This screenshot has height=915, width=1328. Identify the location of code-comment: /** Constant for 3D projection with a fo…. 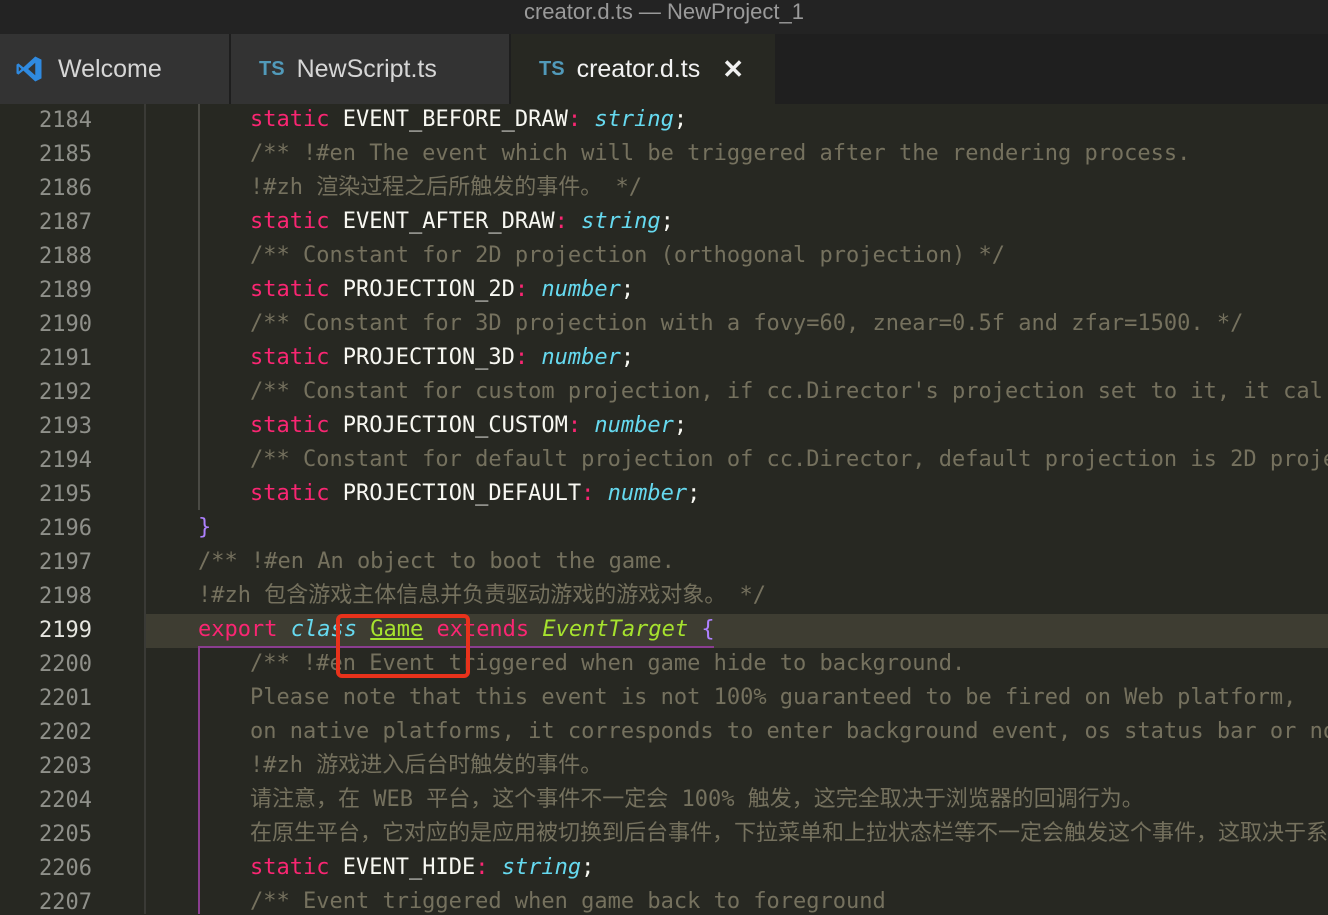
(747, 323).